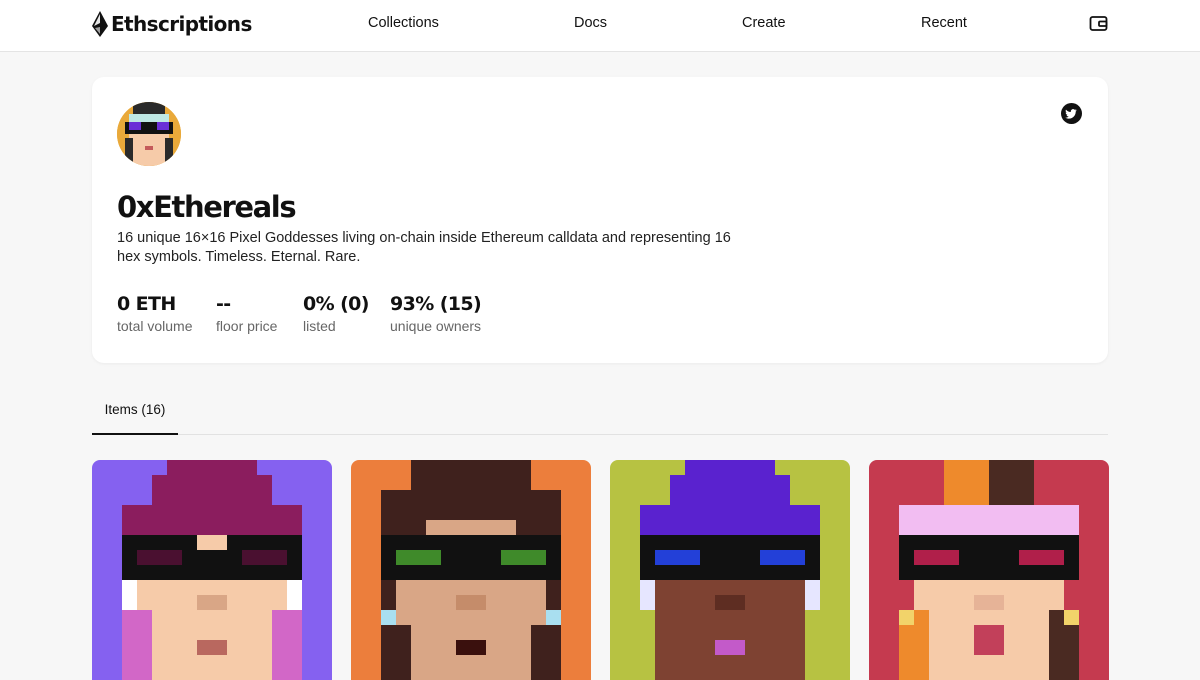 This screenshot has height=680, width=1200. Describe the element at coordinates (207, 207) in the screenshot. I see `collection-title: 0xEthereals` at that location.